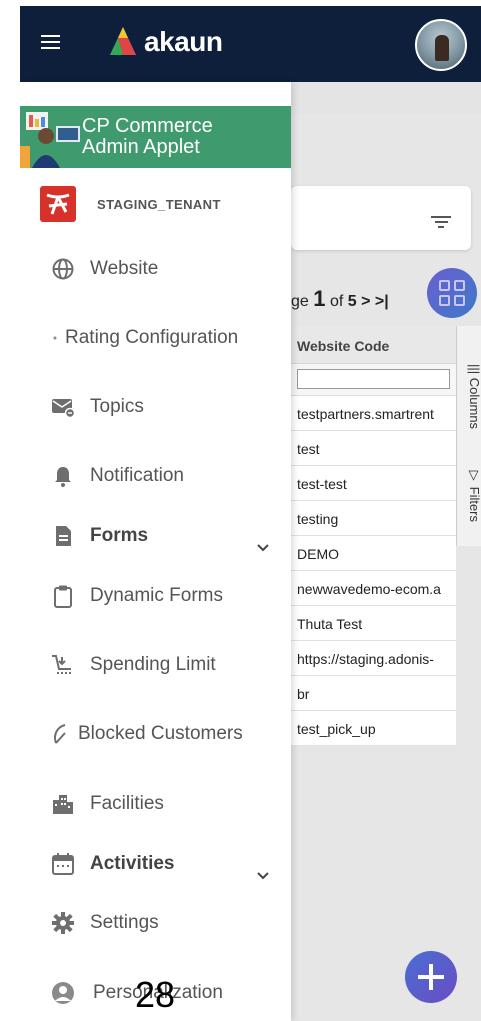 This screenshot has height=1021, width=481. What do you see at coordinates (123, 41) in the screenshot?
I see `akaun-logo-mark` at bounding box center [123, 41].